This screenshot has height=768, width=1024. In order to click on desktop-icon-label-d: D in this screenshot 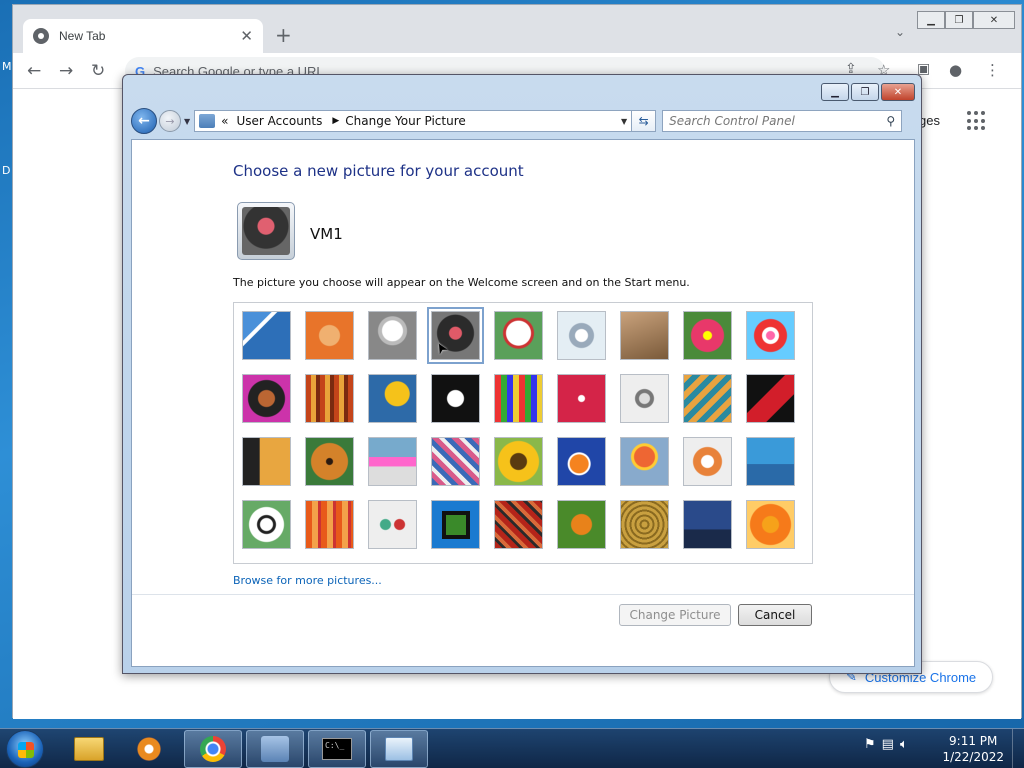, I will do `click(6, 170)`.